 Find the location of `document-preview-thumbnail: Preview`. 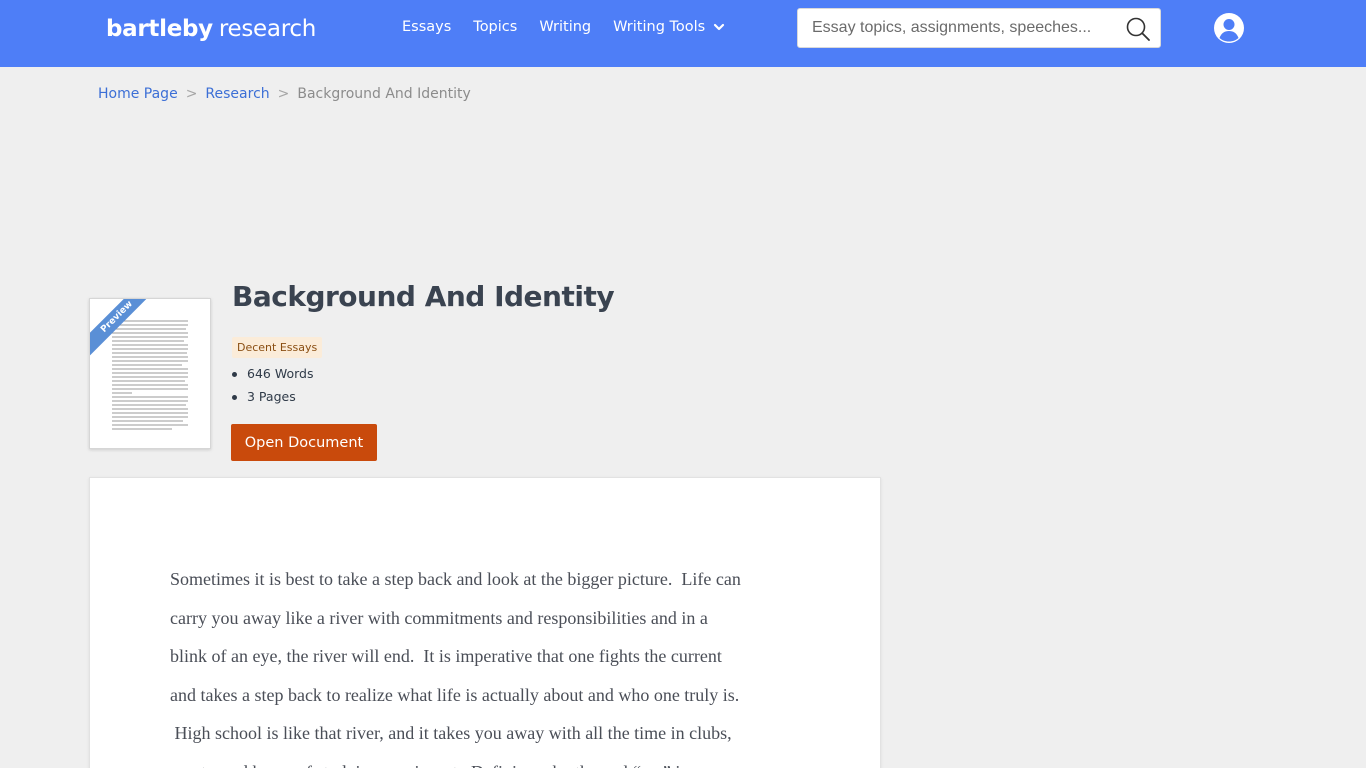

document-preview-thumbnail: Preview is located at coordinates (150, 373).